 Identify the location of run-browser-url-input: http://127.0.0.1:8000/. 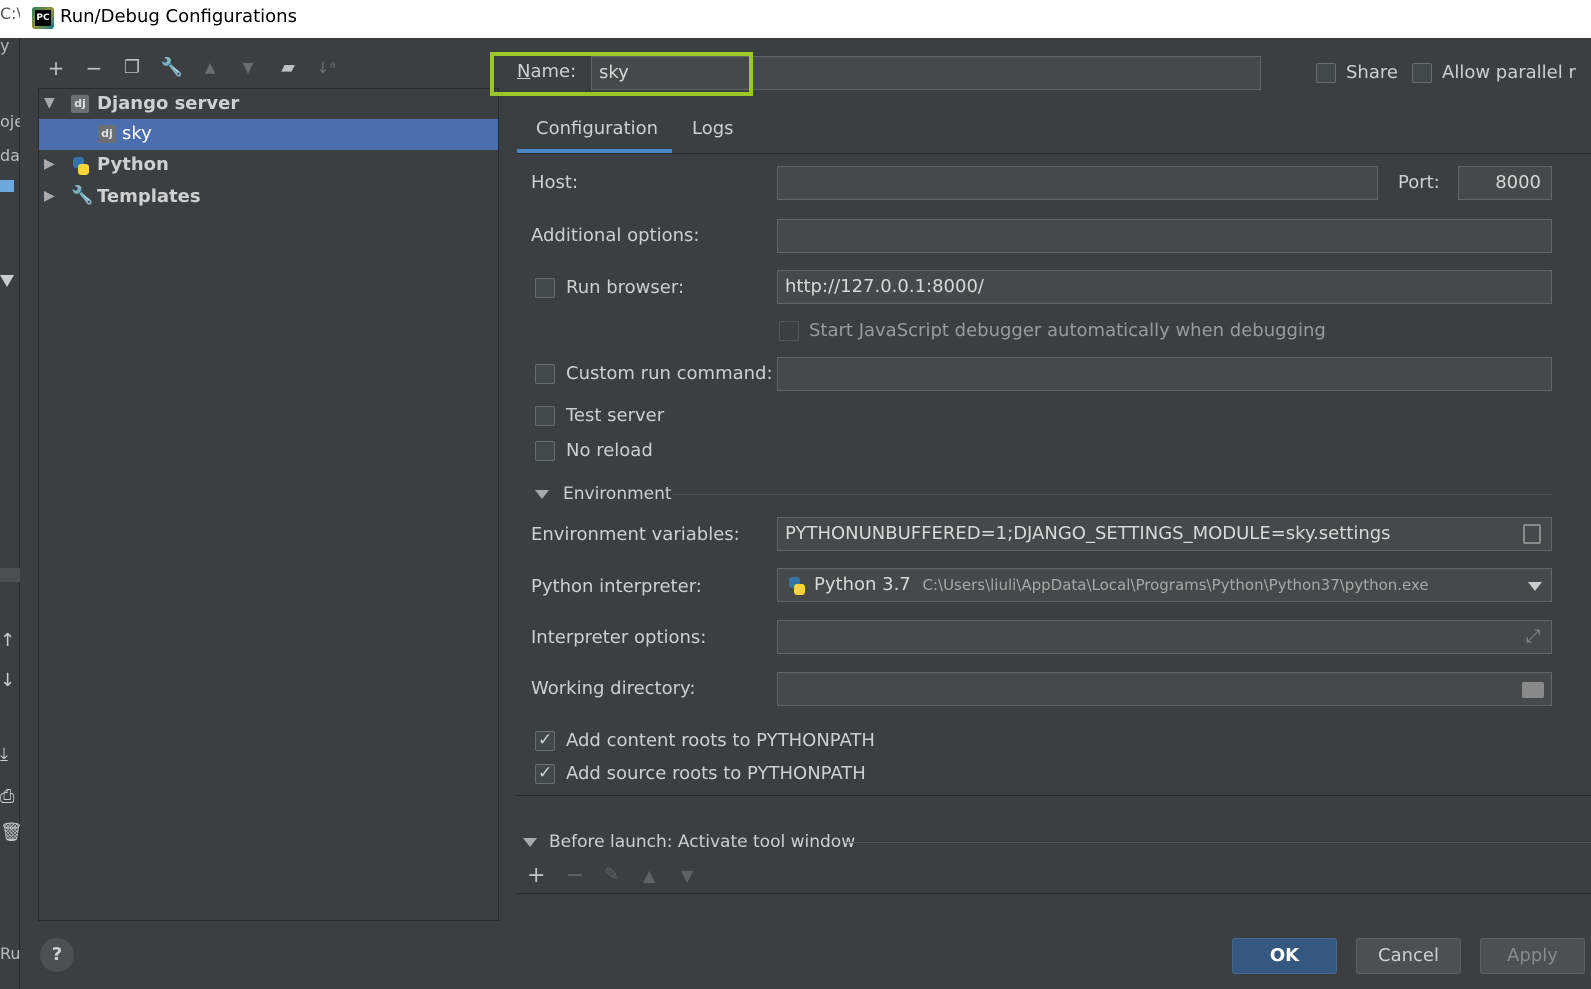
(1164, 287).